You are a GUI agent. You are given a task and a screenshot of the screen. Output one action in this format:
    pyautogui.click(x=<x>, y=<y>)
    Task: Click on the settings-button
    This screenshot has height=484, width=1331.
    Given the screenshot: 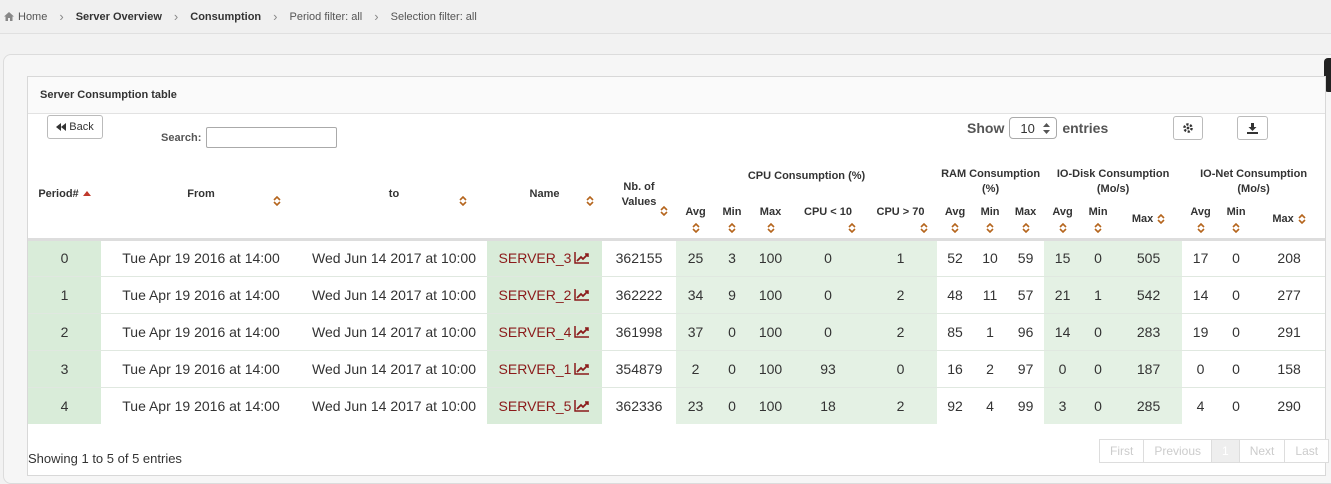 What is the action you would take?
    pyautogui.click(x=1188, y=128)
    